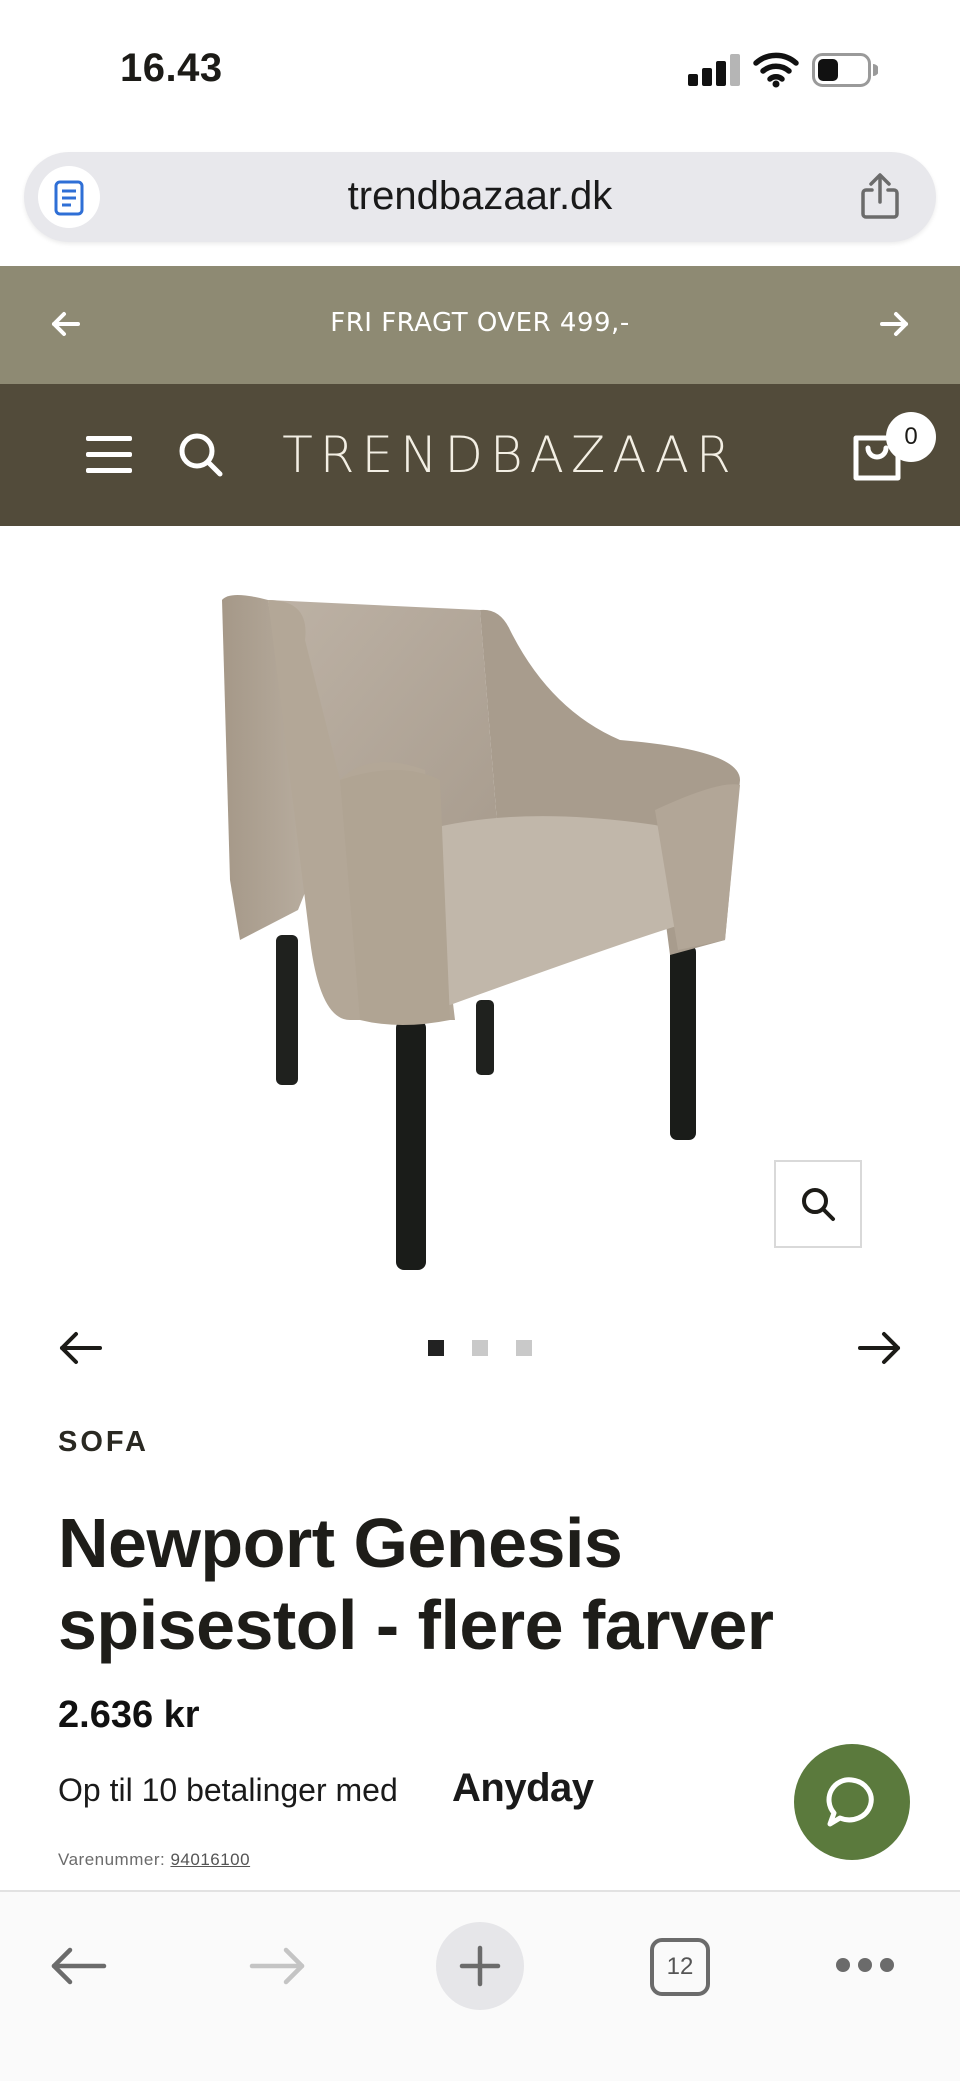 This screenshot has width=960, height=2081. I want to click on wifi-icon, so click(776, 69).